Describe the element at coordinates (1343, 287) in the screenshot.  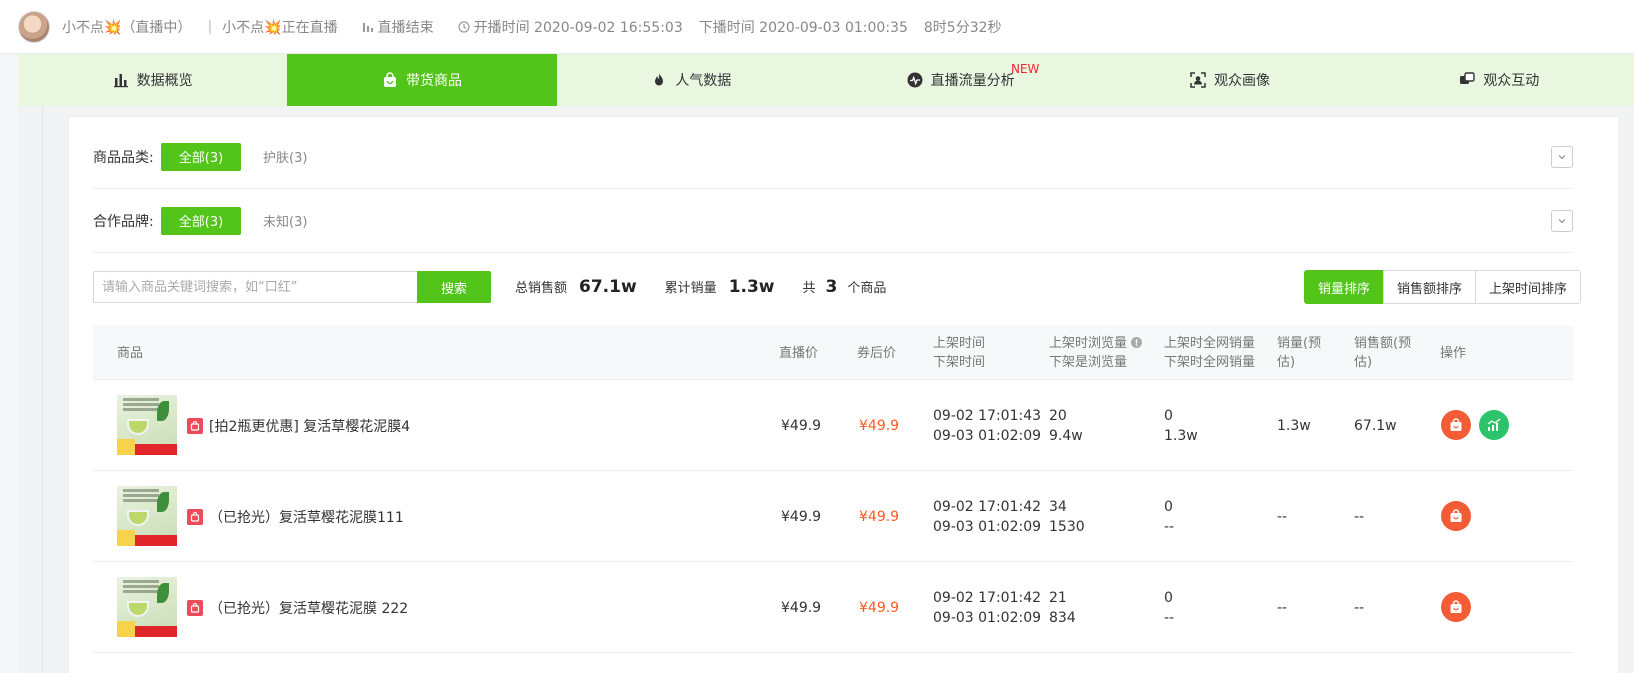
I see `sort-by-sales-button: 销量排序` at that location.